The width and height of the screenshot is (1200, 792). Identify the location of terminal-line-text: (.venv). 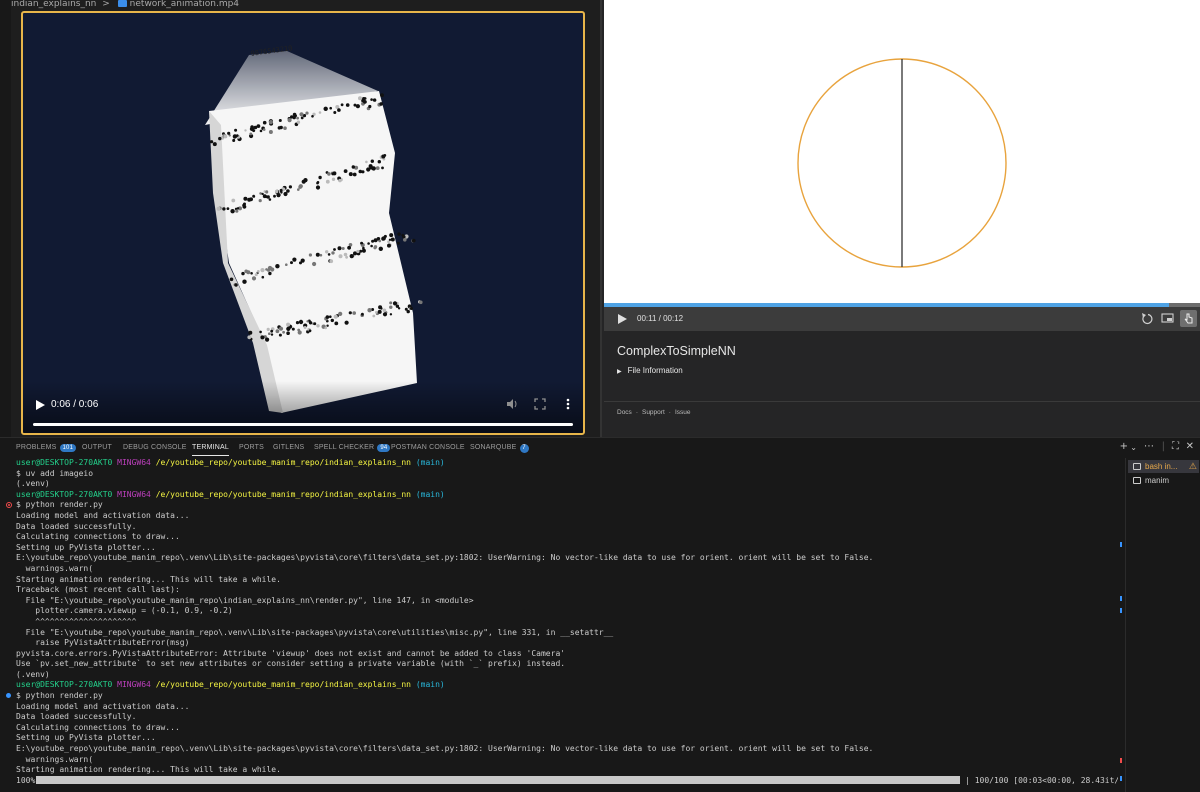
(33, 484).